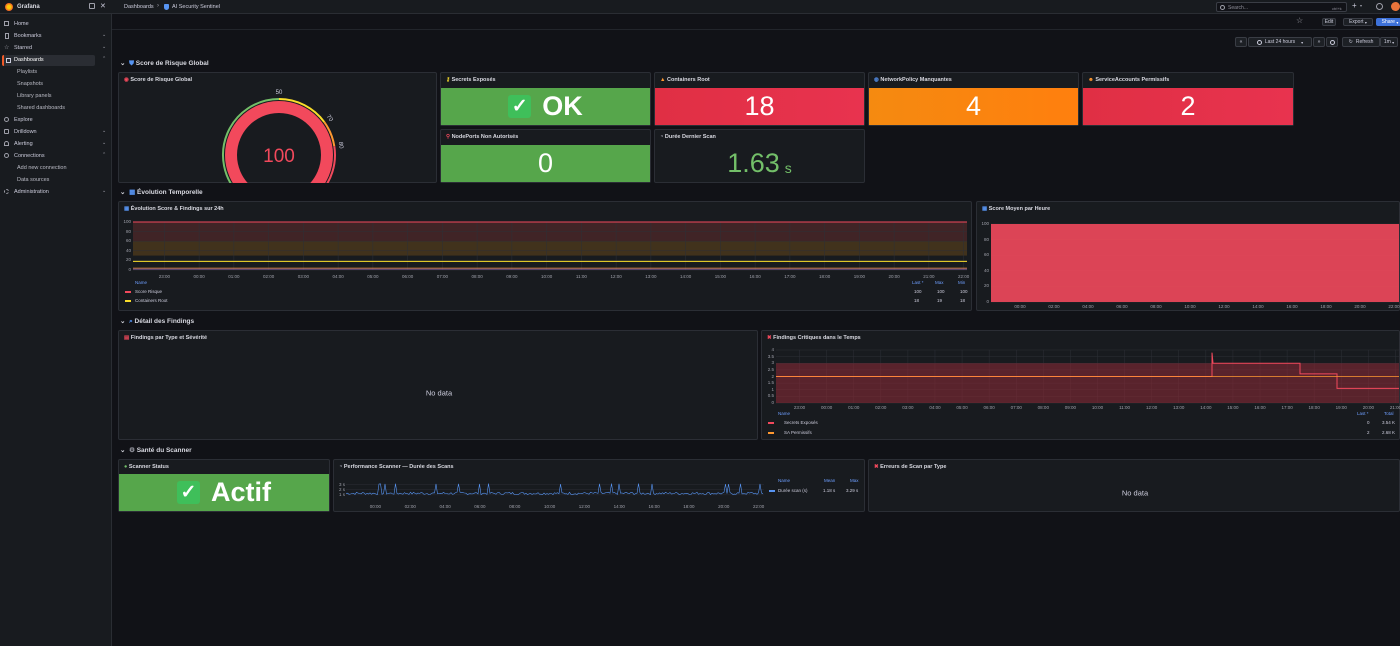 This screenshot has height=646, width=1400. What do you see at coordinates (1364, 42) in the screenshot?
I see `refresh-label: Refresh` at bounding box center [1364, 42].